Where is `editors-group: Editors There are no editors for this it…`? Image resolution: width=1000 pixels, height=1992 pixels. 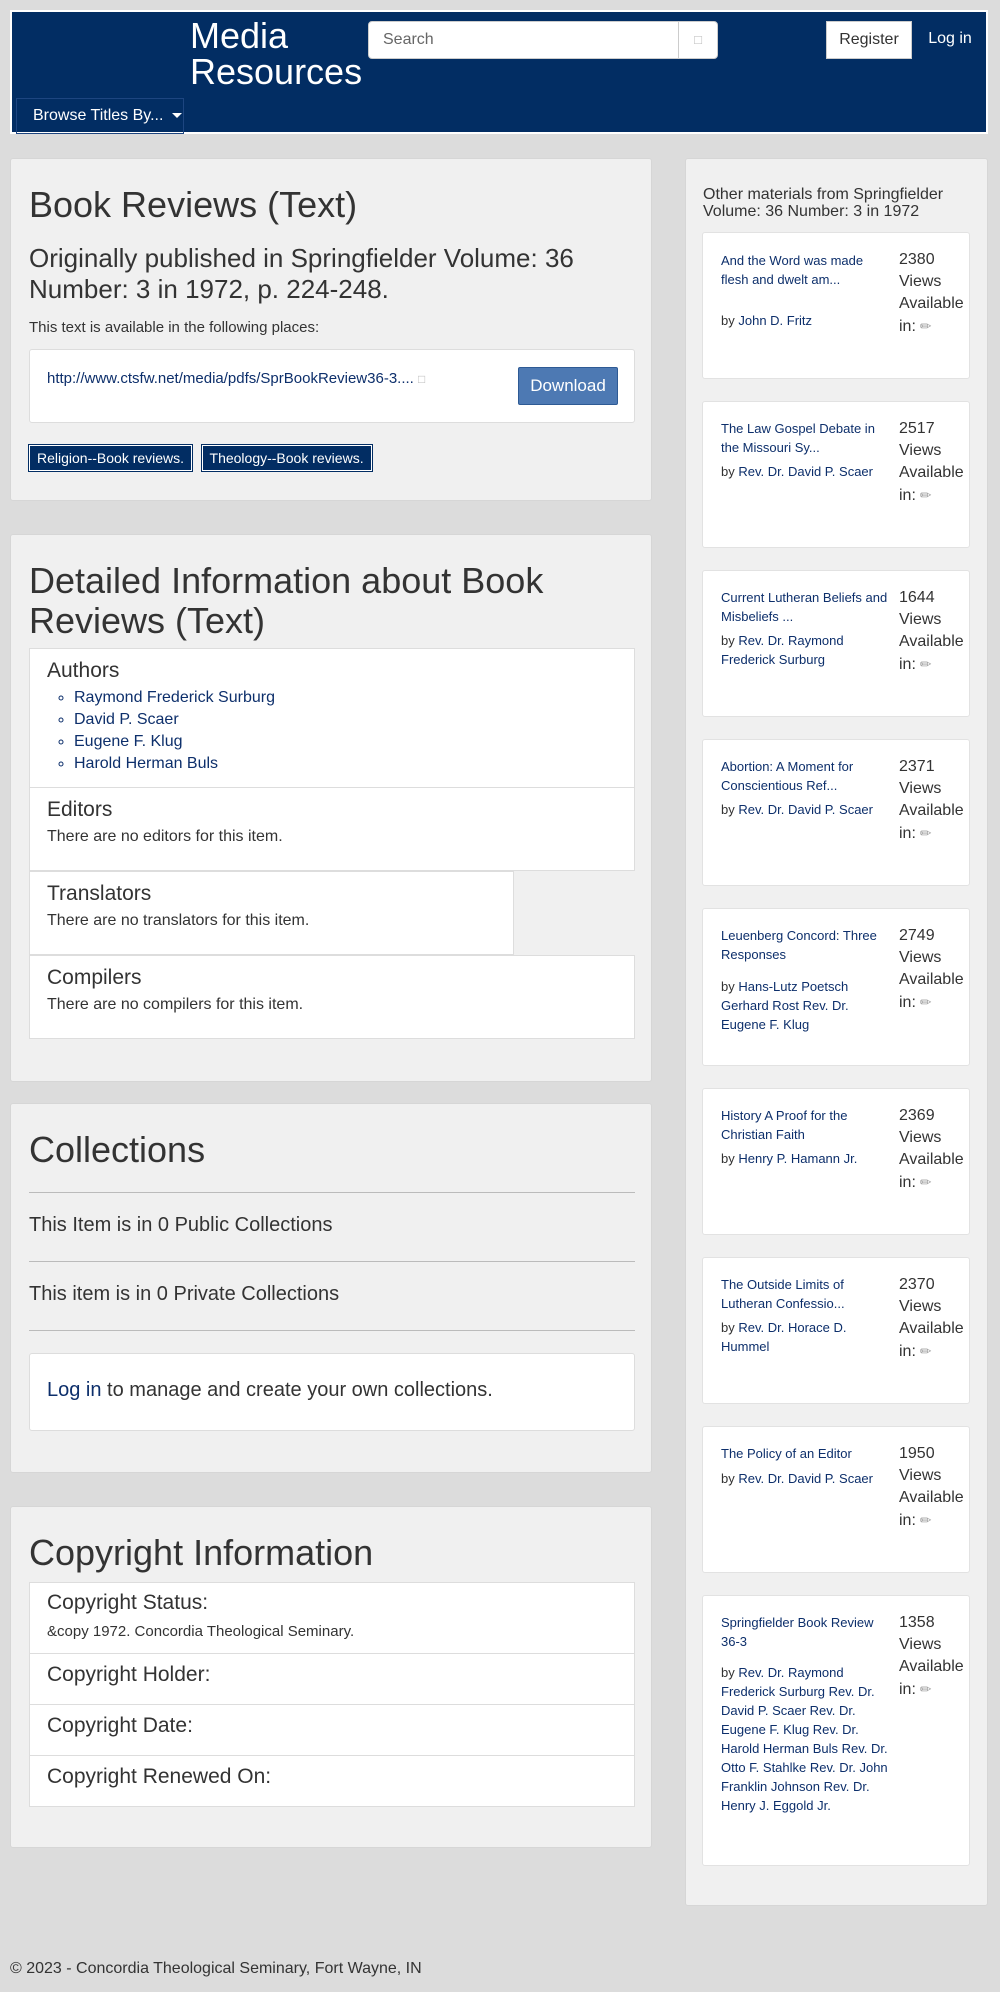
editors-group: Editors There are no editors for this it… is located at coordinates (332, 829).